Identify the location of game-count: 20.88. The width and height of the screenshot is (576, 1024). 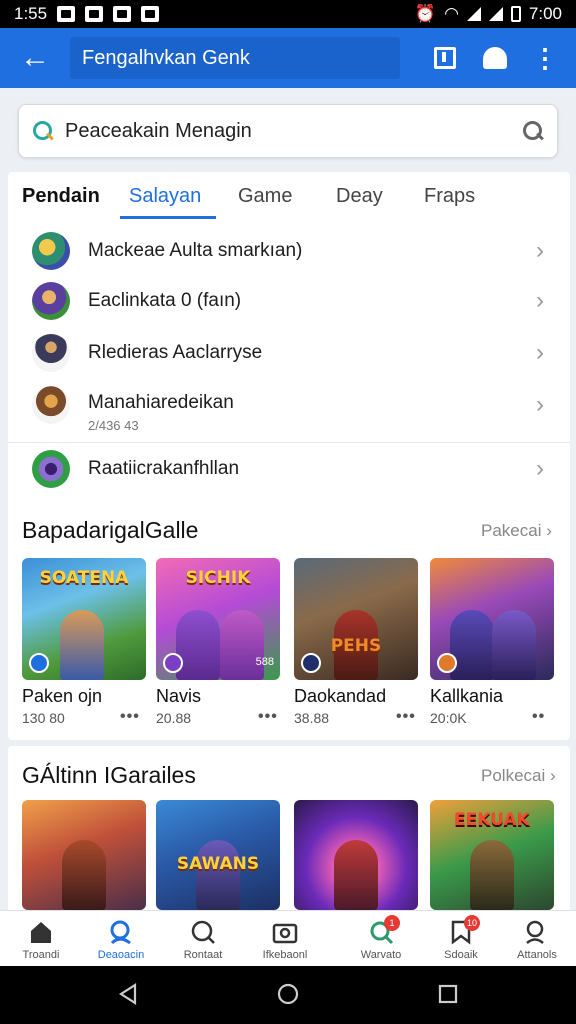
(174, 718).